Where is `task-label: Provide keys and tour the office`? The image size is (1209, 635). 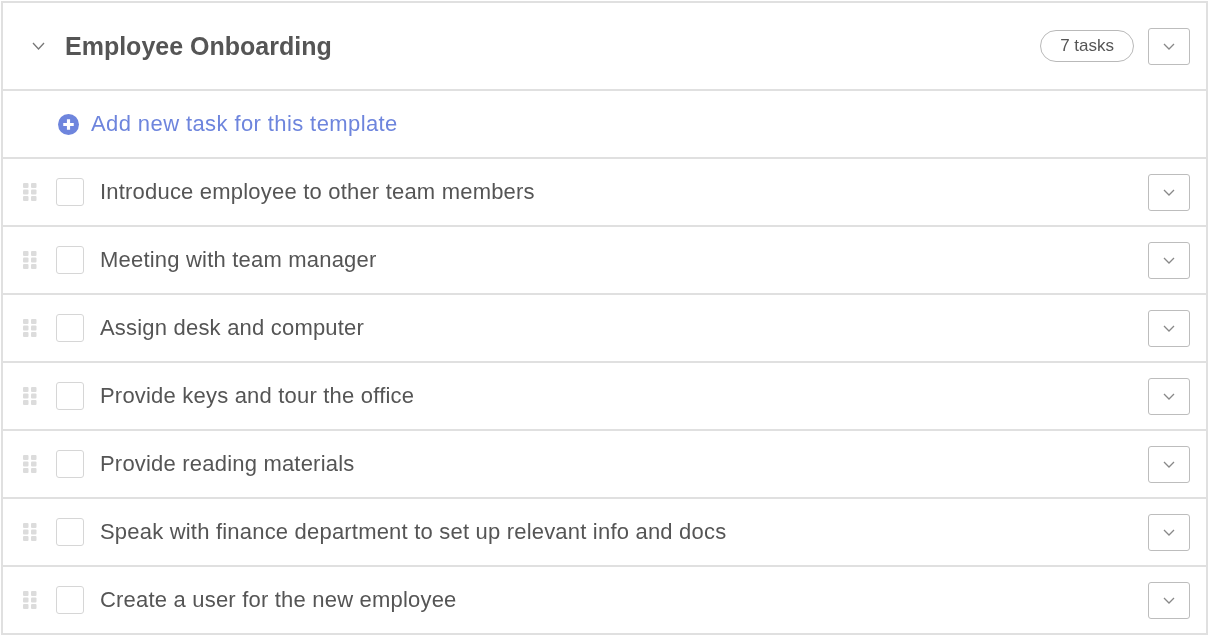 task-label: Provide keys and tour the office is located at coordinates (258, 396).